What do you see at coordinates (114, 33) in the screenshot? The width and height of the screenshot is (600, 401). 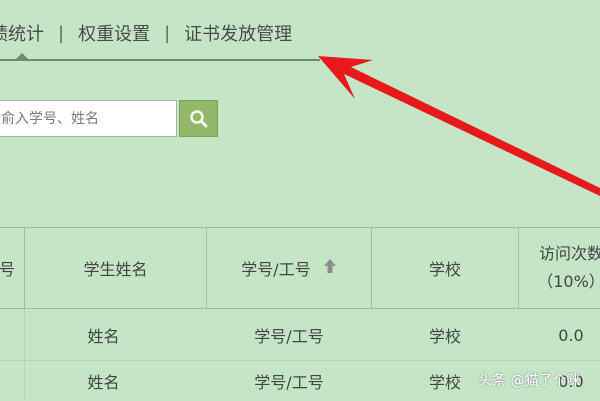 I see `tab-weight-settings: 权重设置` at bounding box center [114, 33].